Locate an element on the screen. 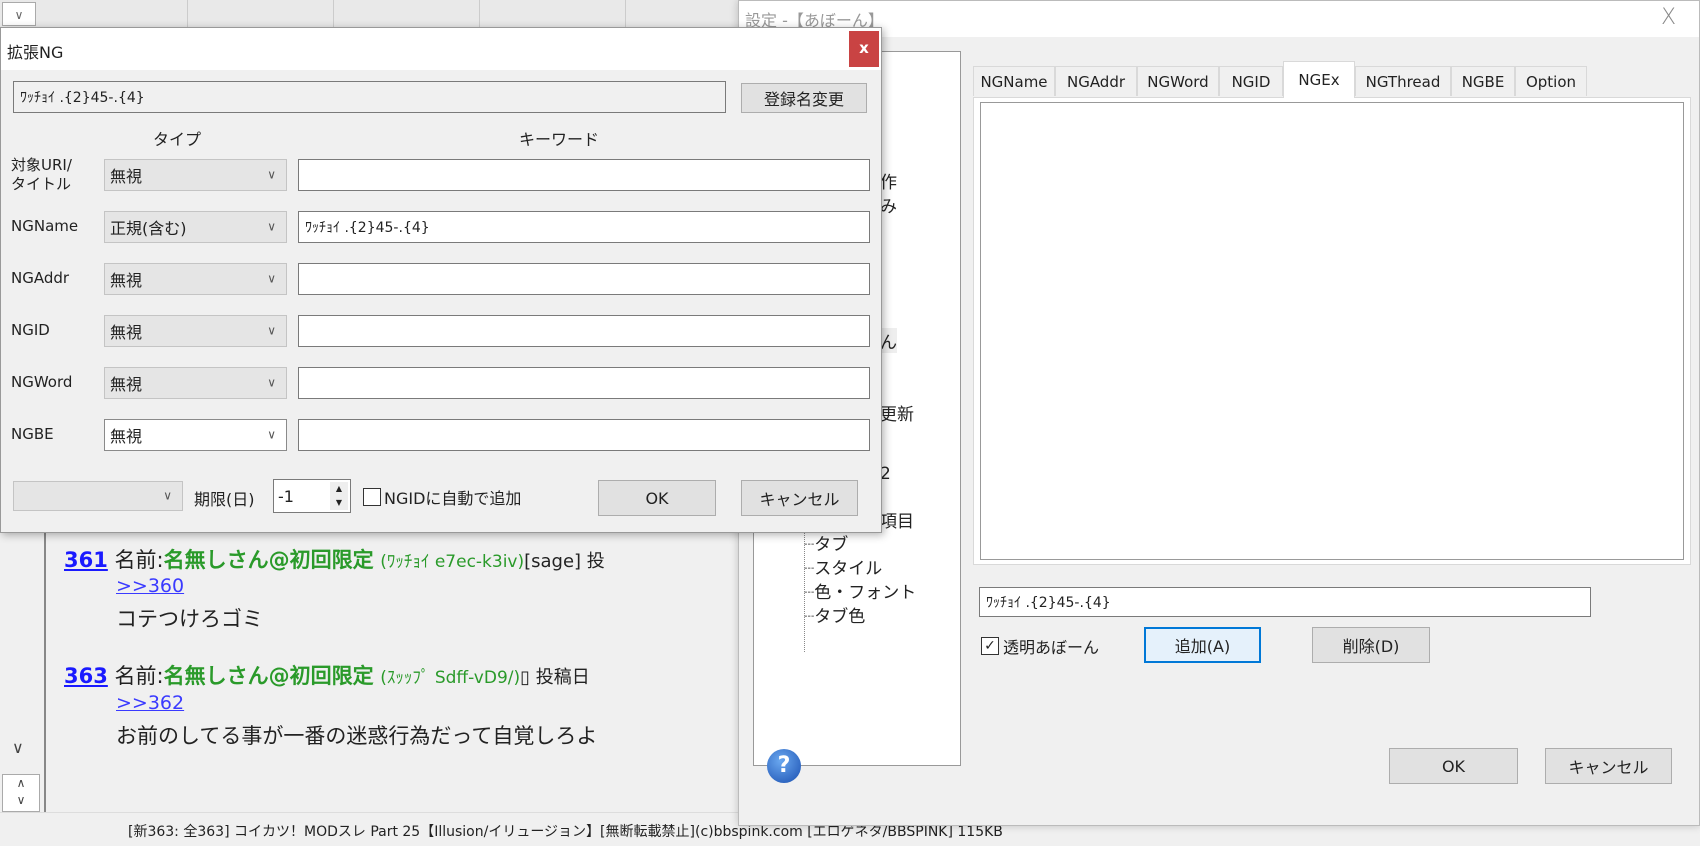 This screenshot has width=1700, height=846. tab-ngex: NGEx is located at coordinates (1319, 79).